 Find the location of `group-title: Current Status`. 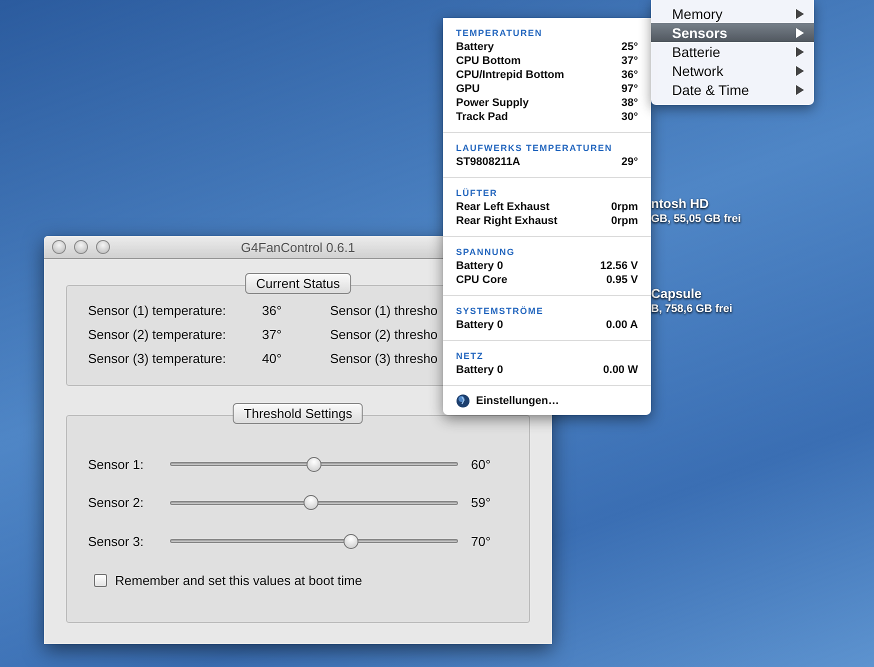

group-title: Current Status is located at coordinates (298, 283).